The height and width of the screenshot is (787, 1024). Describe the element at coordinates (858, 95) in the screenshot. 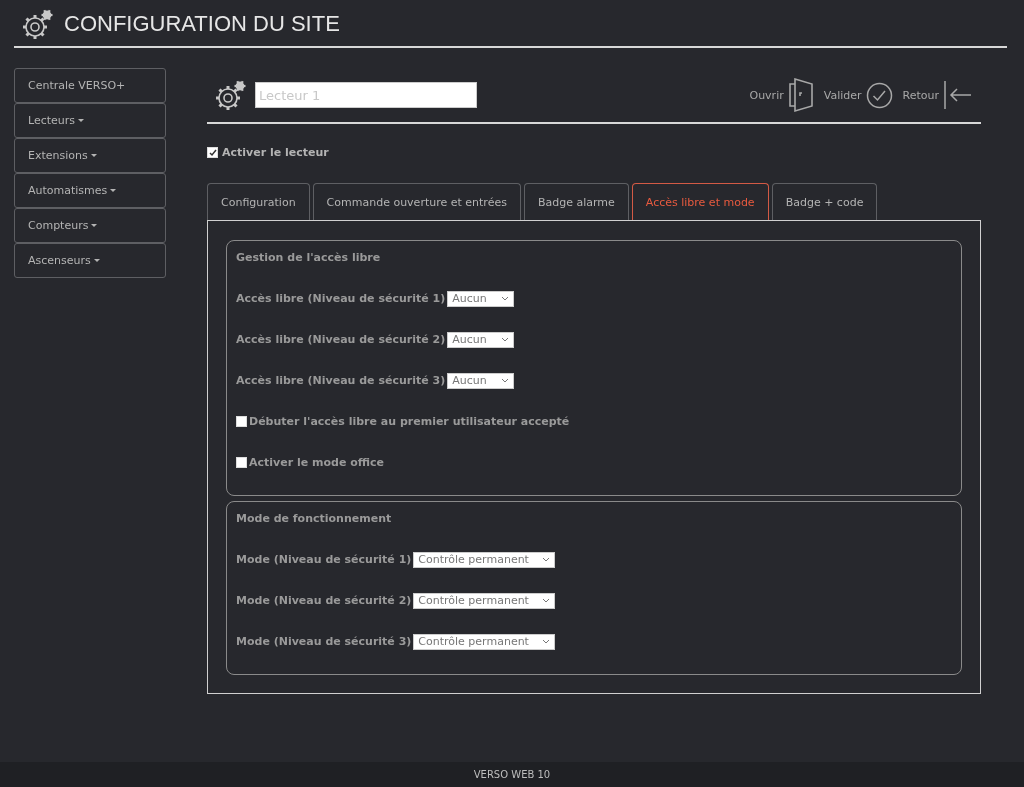

I see `action-button: Valider` at that location.